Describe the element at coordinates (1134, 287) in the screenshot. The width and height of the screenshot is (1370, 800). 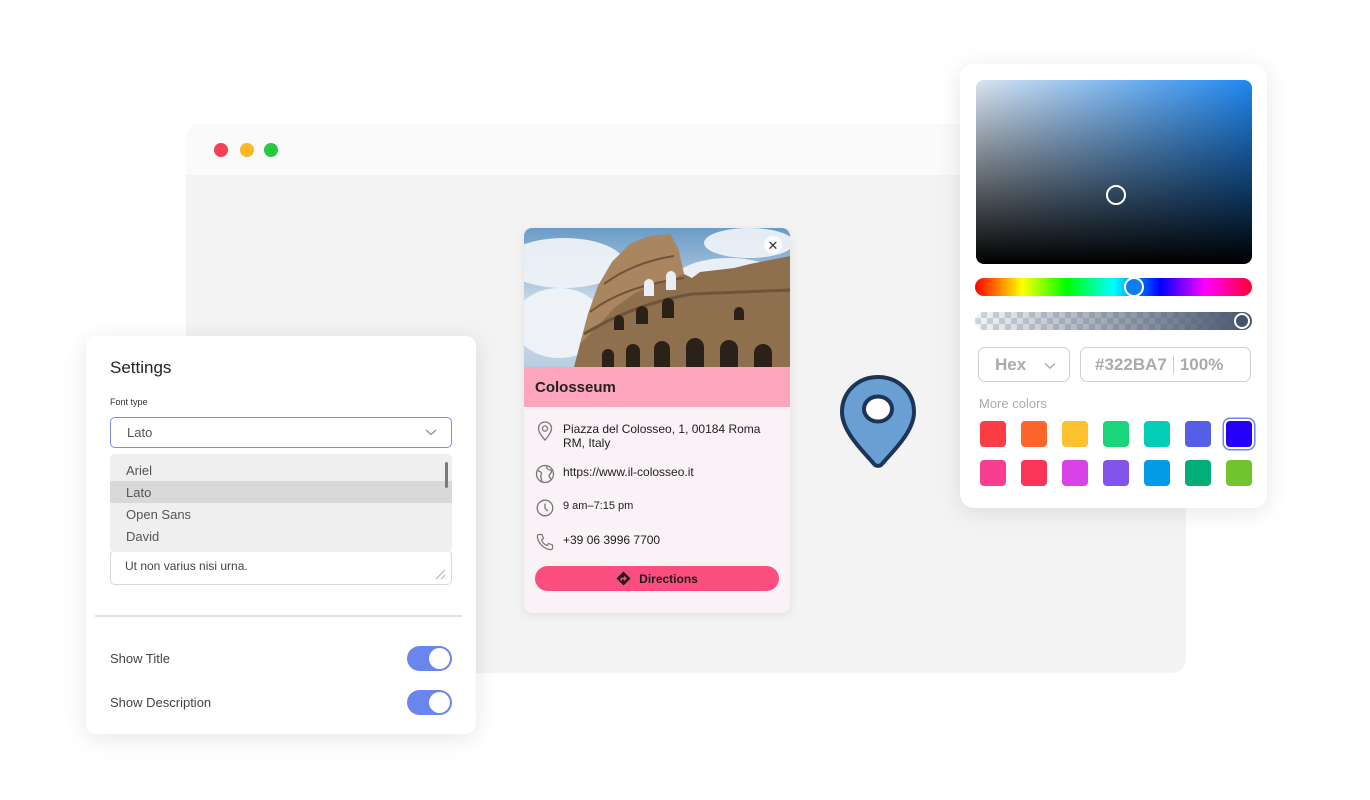
I see `hue-slider-handle` at that location.